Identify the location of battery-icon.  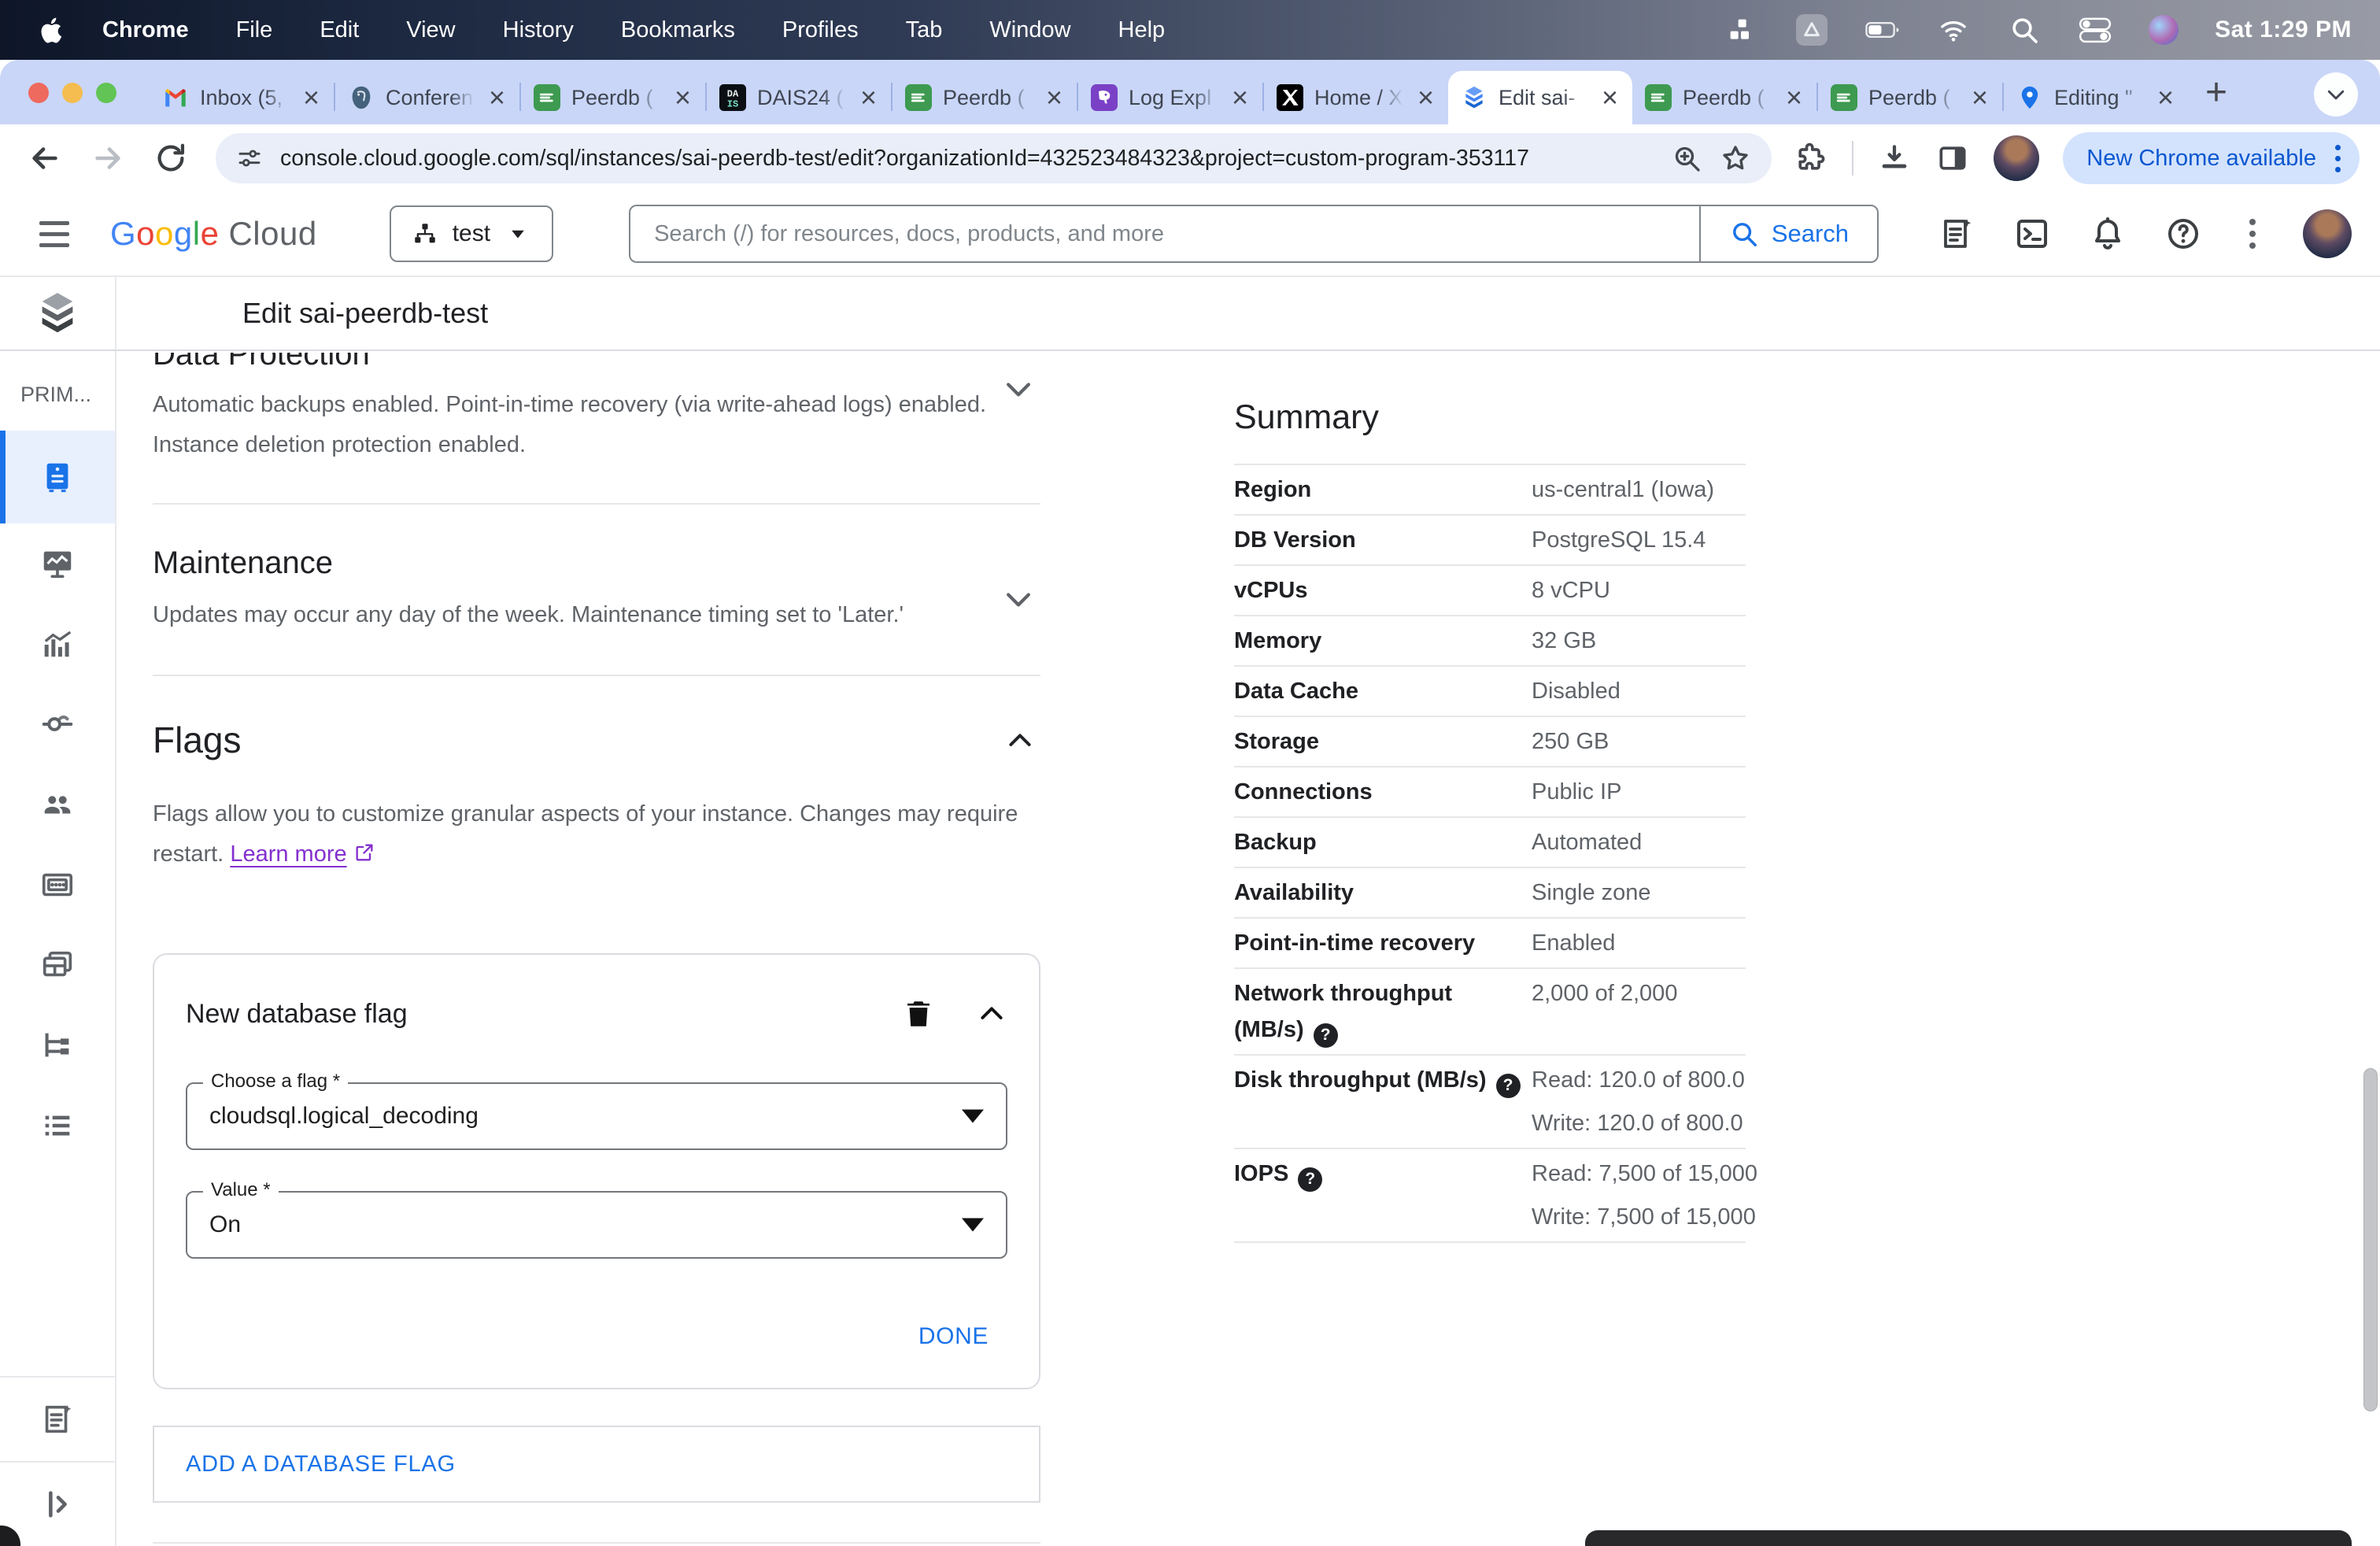
(1882, 30).